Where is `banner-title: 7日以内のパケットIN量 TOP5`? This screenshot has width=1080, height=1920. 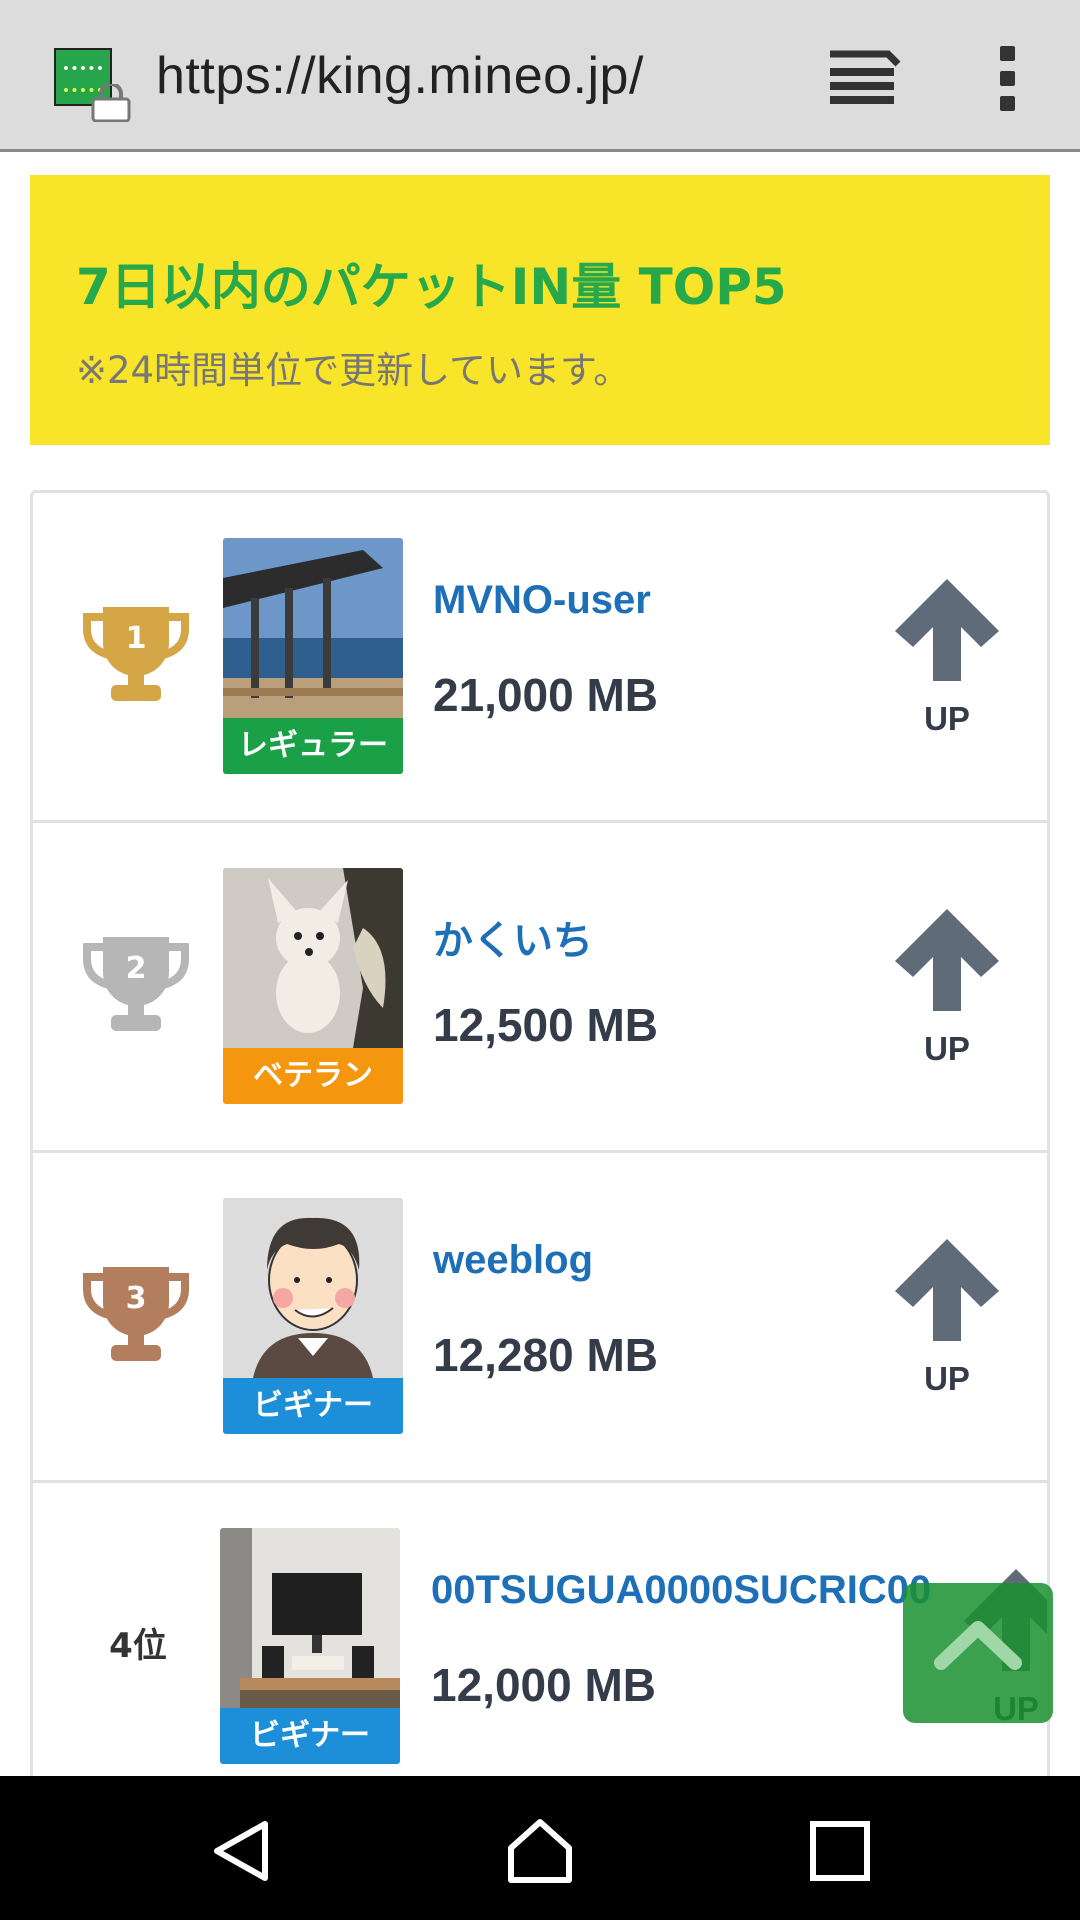 banner-title: 7日以内のパケットIN量 TOP5 is located at coordinates (431, 287).